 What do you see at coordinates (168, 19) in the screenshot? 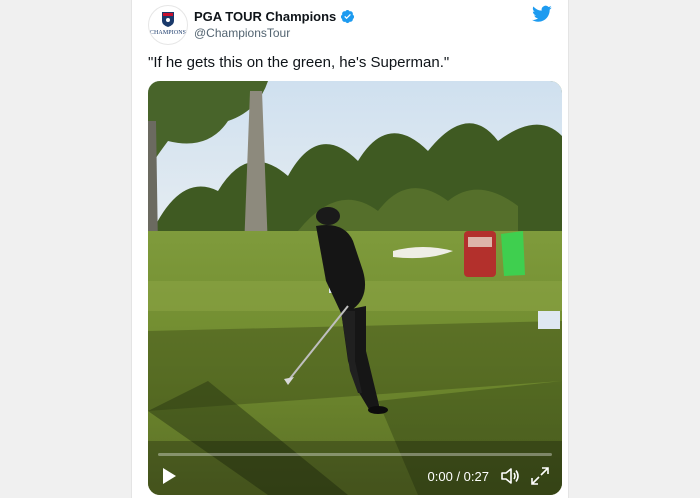
I see `pga-tour-shield-icon` at bounding box center [168, 19].